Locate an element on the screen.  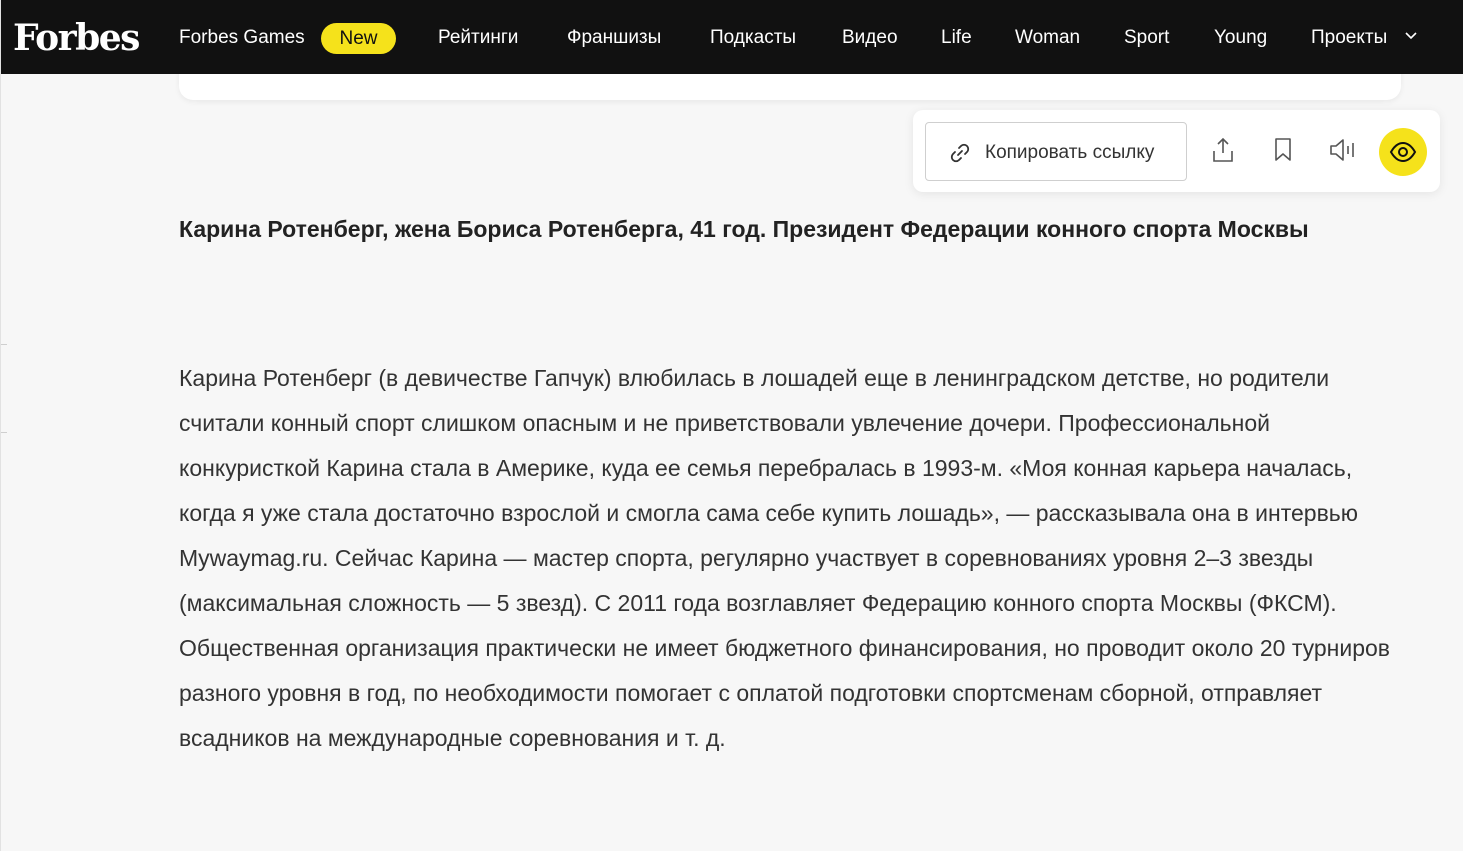
share-toolbar: Копировать ссылку is located at coordinates (1176, 151).